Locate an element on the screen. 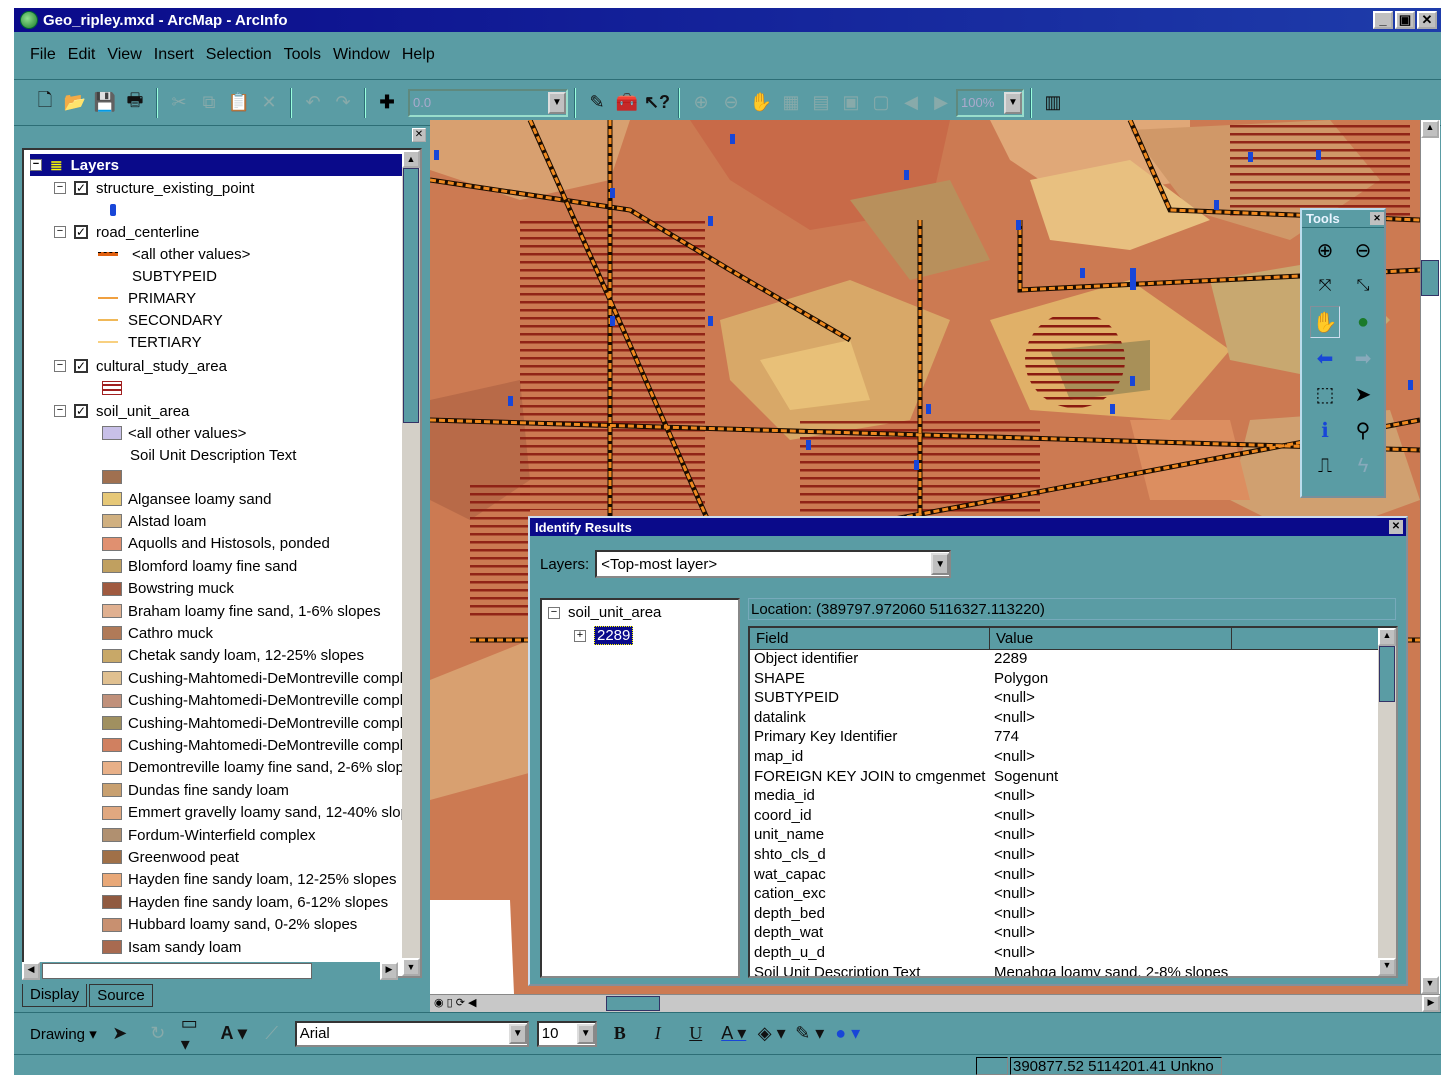 Image resolution: width=1441 pixels, height=1075 pixels. forward-arrow-icon: ➡ is located at coordinates (1363, 358).